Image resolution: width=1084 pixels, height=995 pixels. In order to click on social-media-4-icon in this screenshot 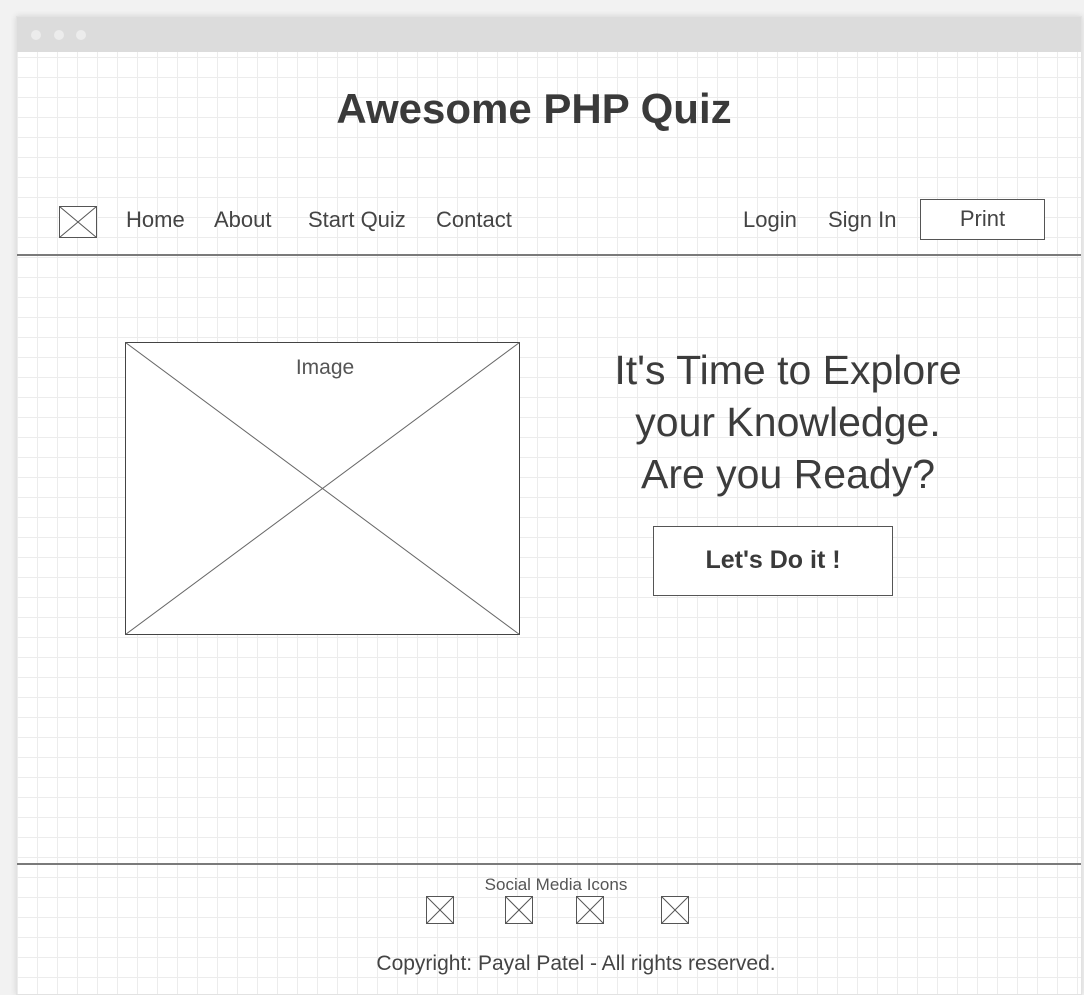, I will do `click(675, 910)`.